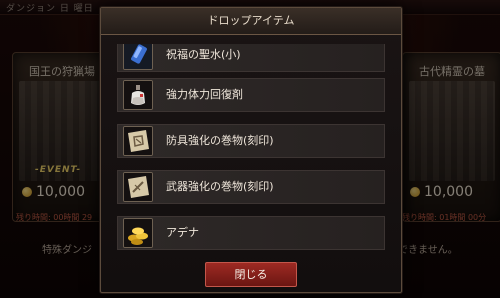 This screenshot has height=298, width=500. What do you see at coordinates (204, 94) in the screenshot?
I see `drop-item-label: 強力体力回復剤` at bounding box center [204, 94].